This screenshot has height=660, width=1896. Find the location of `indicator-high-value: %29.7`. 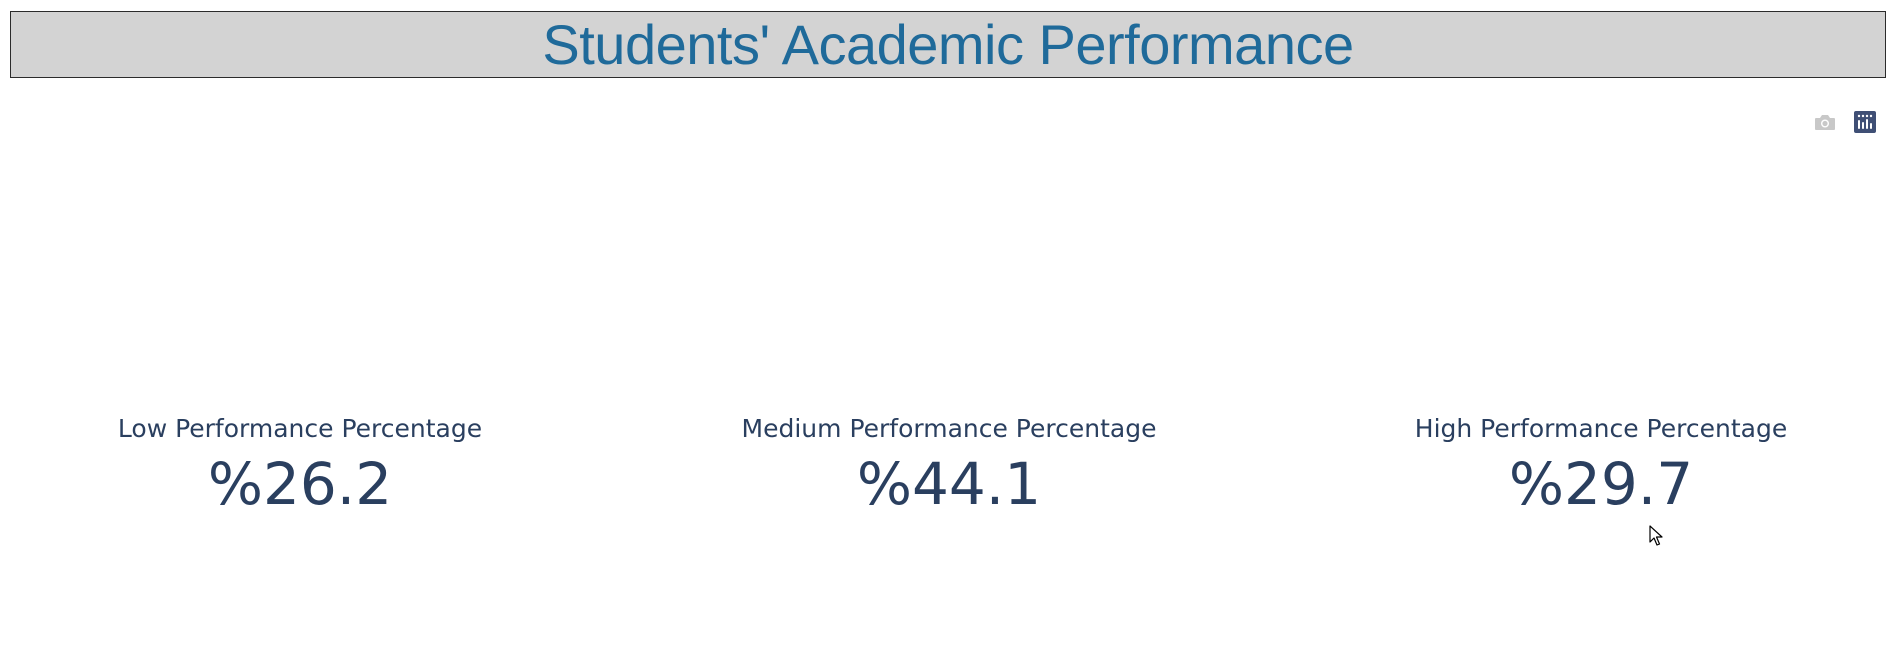

indicator-high-value: %29.7 is located at coordinates (1601, 484).